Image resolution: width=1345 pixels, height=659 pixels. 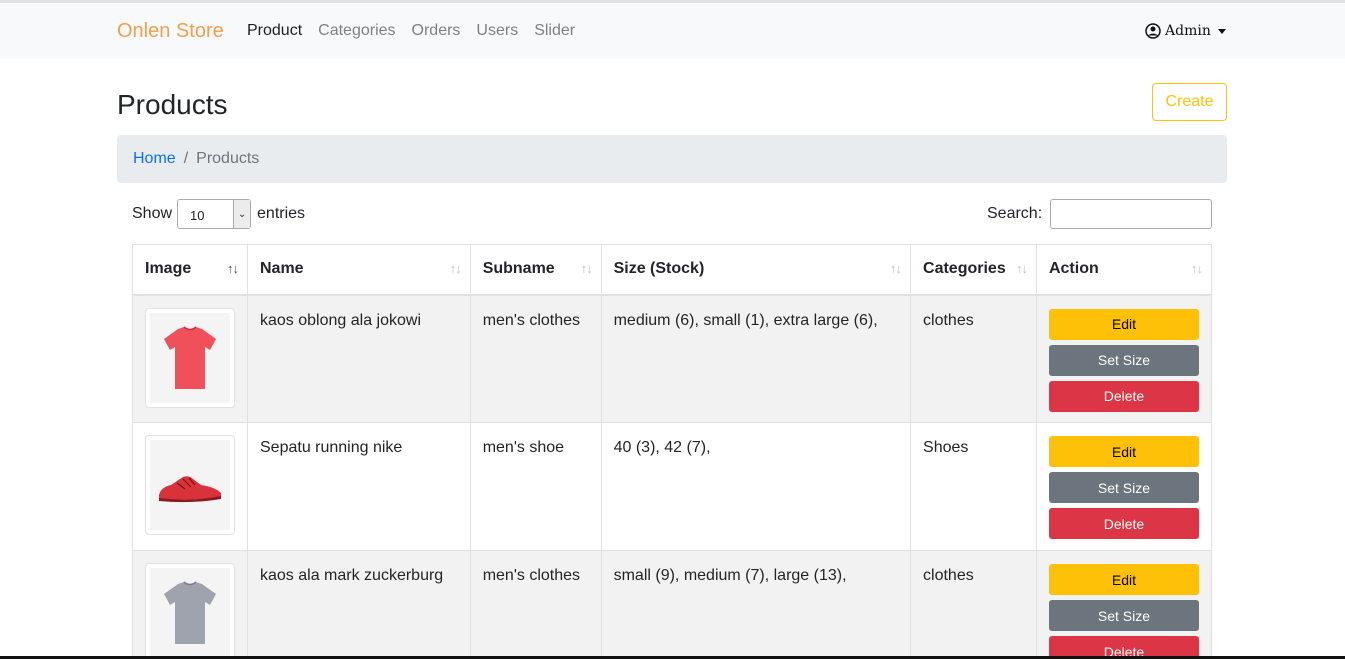 I want to click on entries-select: 10 ⌄, so click(x=214, y=214).